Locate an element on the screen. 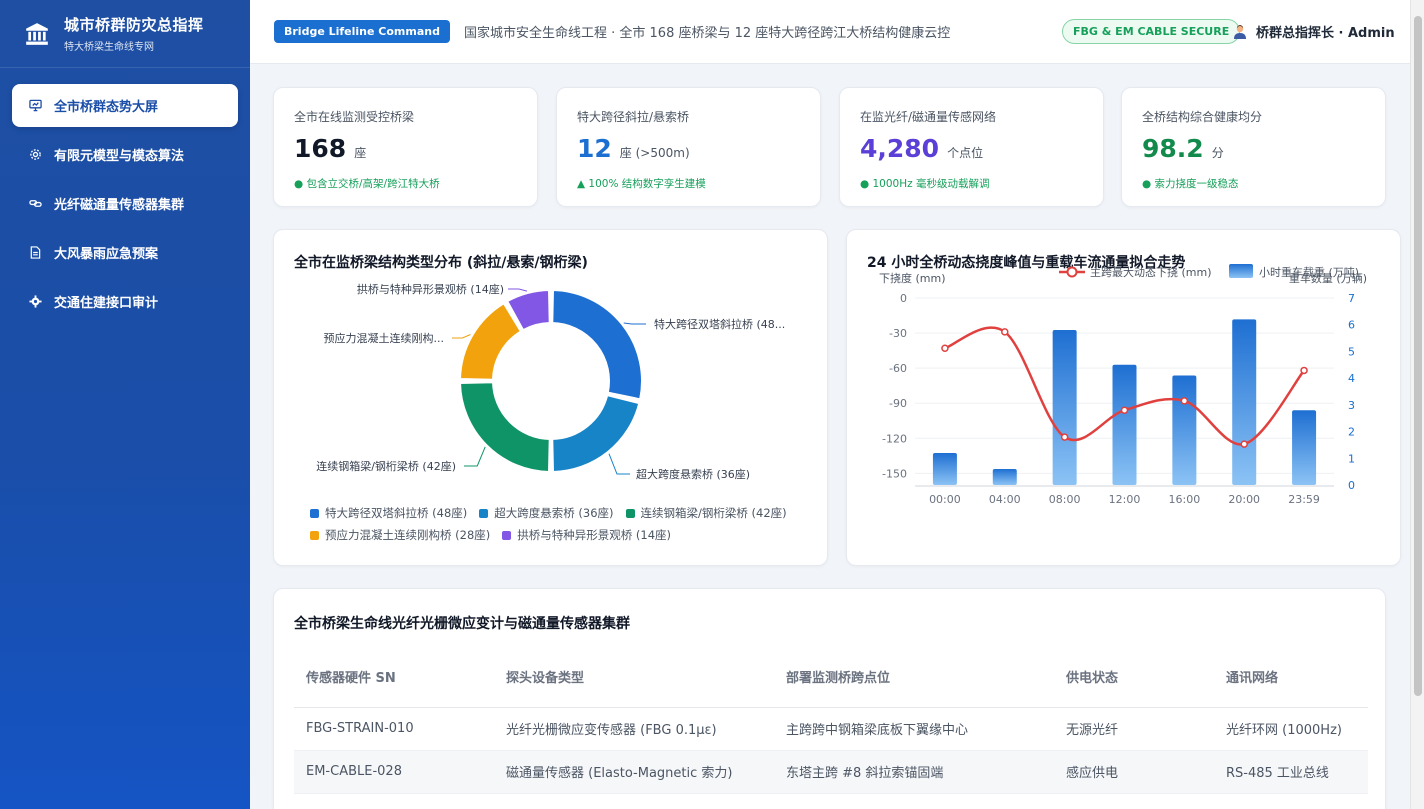 This screenshot has height=809, width=1424. legend-item: 拱桥与特种异形景观桥 (14座) is located at coordinates (586, 535).